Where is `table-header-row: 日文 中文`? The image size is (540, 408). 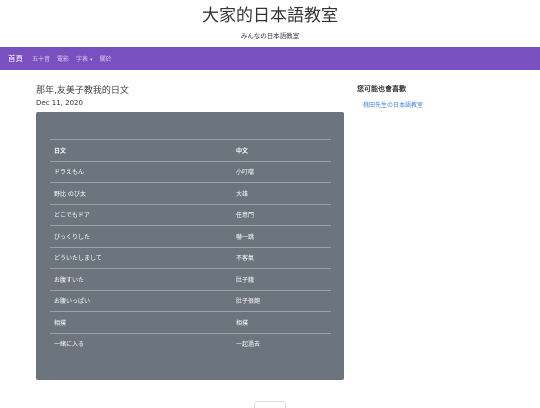 table-header-row: 日文 中文 is located at coordinates (190, 150).